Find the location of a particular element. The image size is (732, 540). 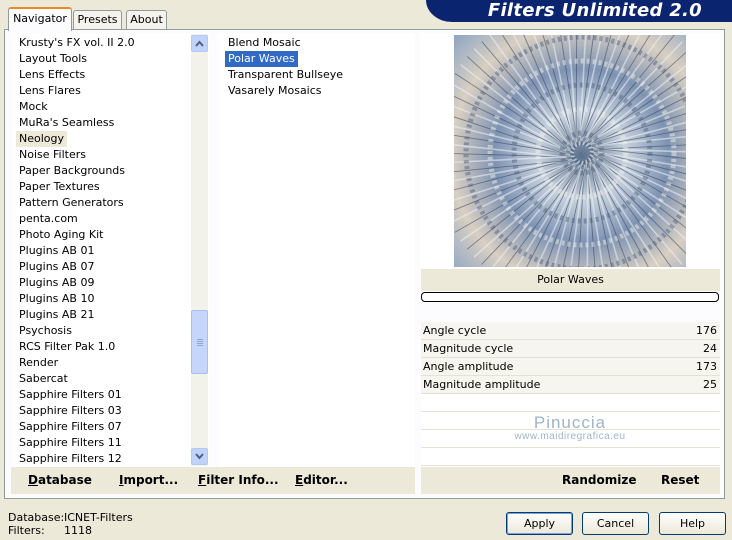

category-item: Sapphire Filters 11 is located at coordinates (70, 443).